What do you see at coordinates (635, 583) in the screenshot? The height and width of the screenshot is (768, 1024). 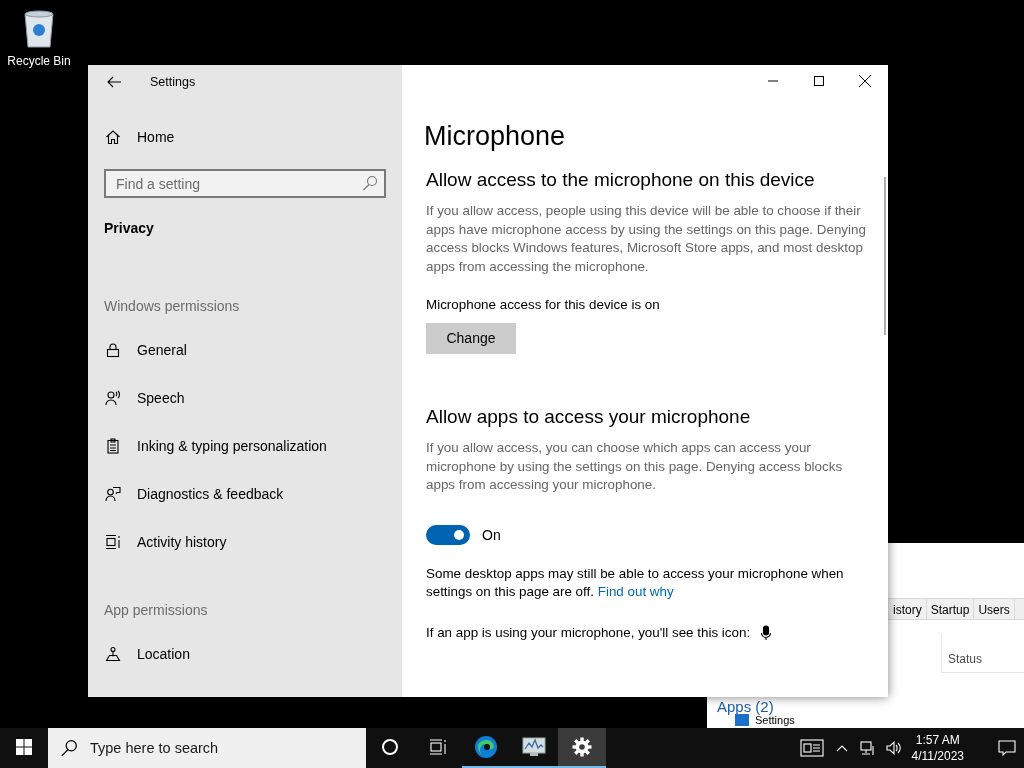 I see `note-text: Some desktop apps may still be able to access your microphone when settings on this page are off. Find out why` at bounding box center [635, 583].